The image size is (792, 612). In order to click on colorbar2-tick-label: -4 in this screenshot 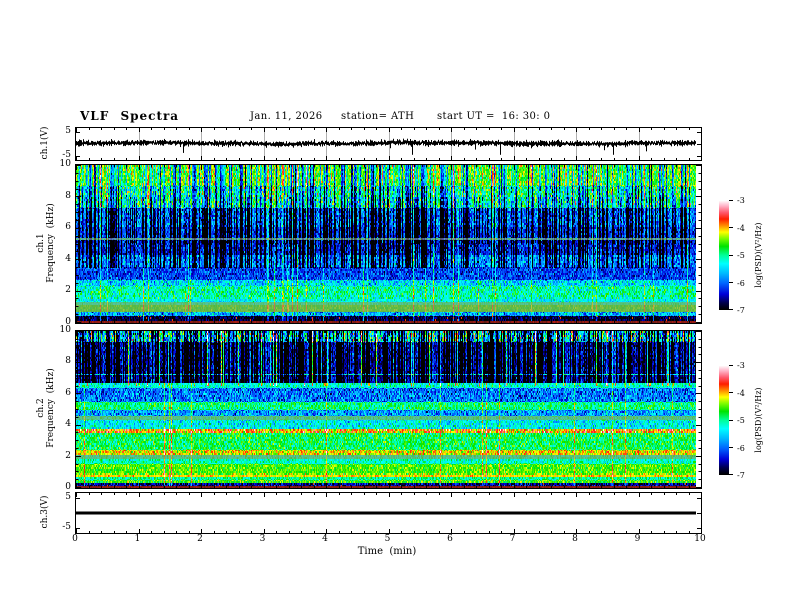, I will do `click(741, 393)`.